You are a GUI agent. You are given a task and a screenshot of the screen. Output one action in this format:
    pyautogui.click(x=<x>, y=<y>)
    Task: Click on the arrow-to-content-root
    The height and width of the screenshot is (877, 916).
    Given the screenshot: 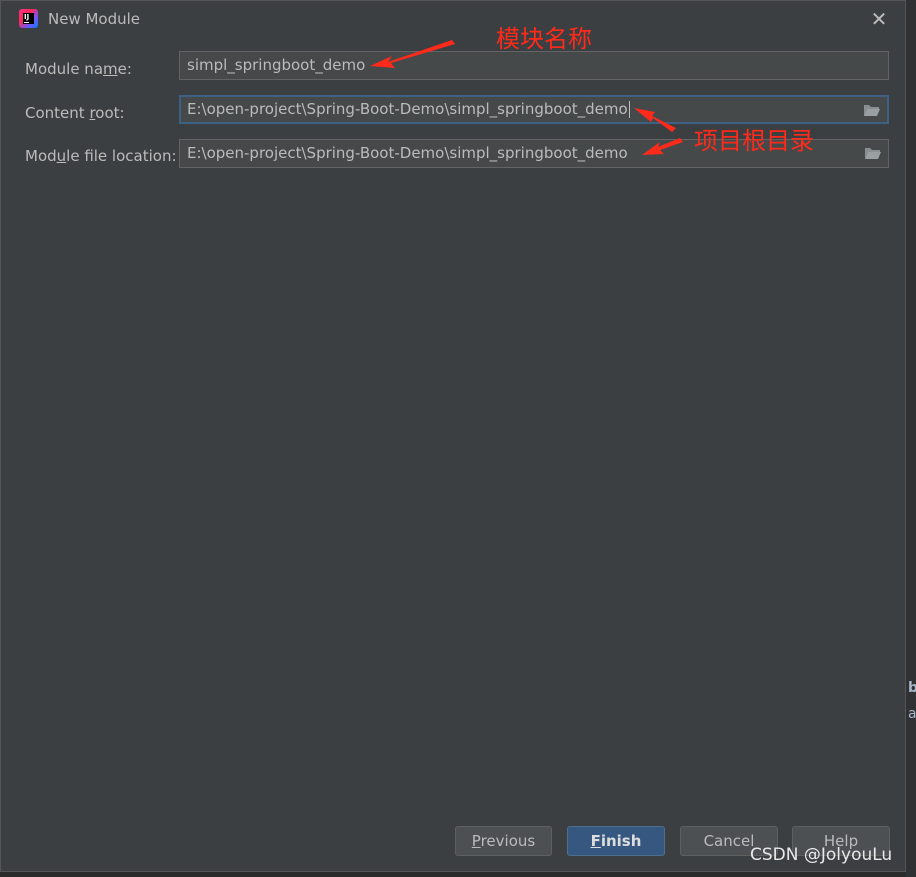 What is the action you would take?
    pyautogui.click(x=655, y=120)
    